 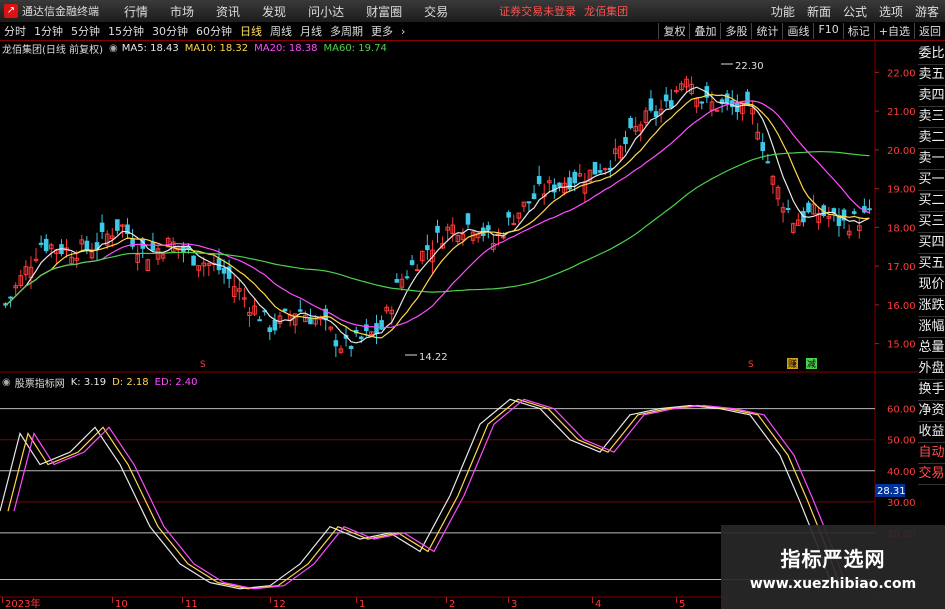 What do you see at coordinates (891, 491) in the screenshot?
I see `kdj-current-value: 28.31` at bounding box center [891, 491].